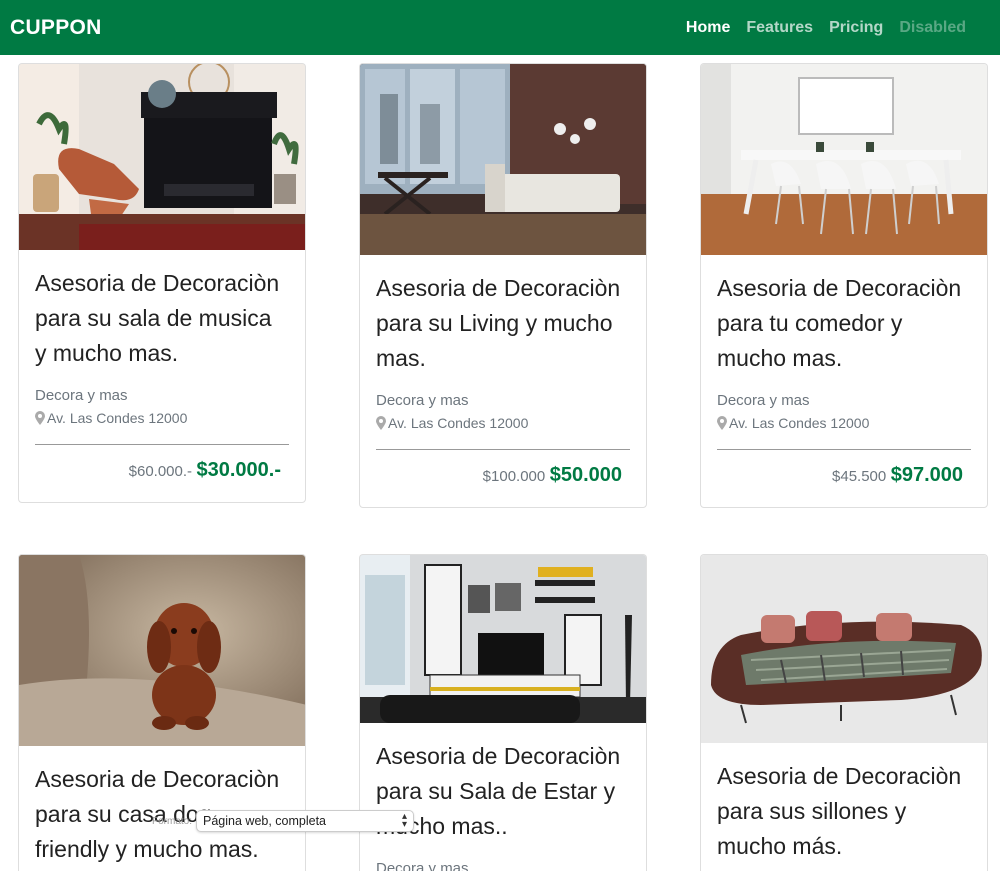  Describe the element at coordinates (932, 27) in the screenshot. I see `nav-disabled: Disabled` at that location.